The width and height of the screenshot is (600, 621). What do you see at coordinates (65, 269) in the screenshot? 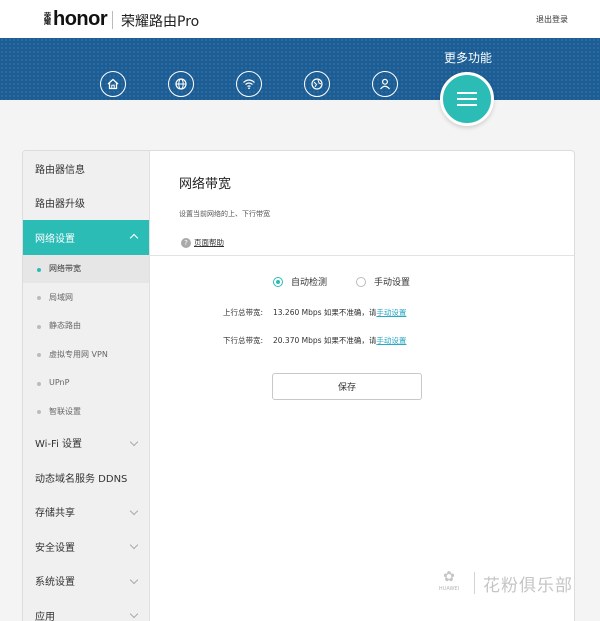
I see `sidebar-subitem-label: 网络带宽` at bounding box center [65, 269].